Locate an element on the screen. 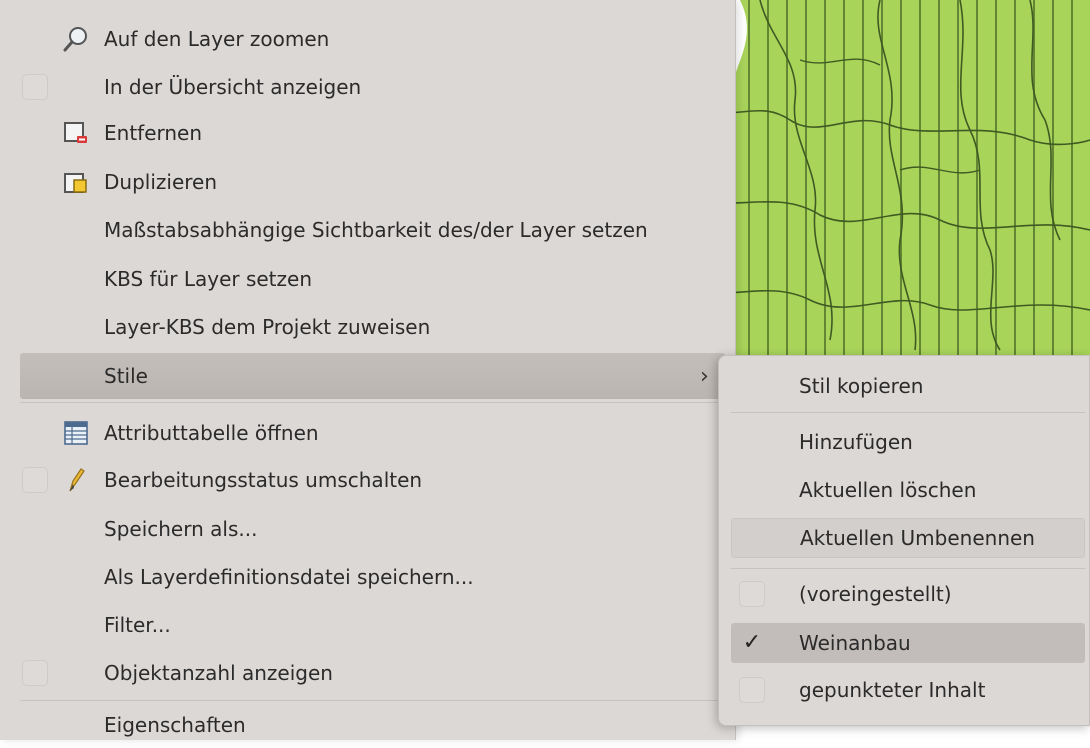 The height and width of the screenshot is (748, 1090). menu-item-label: Stile is located at coordinates (126, 376).